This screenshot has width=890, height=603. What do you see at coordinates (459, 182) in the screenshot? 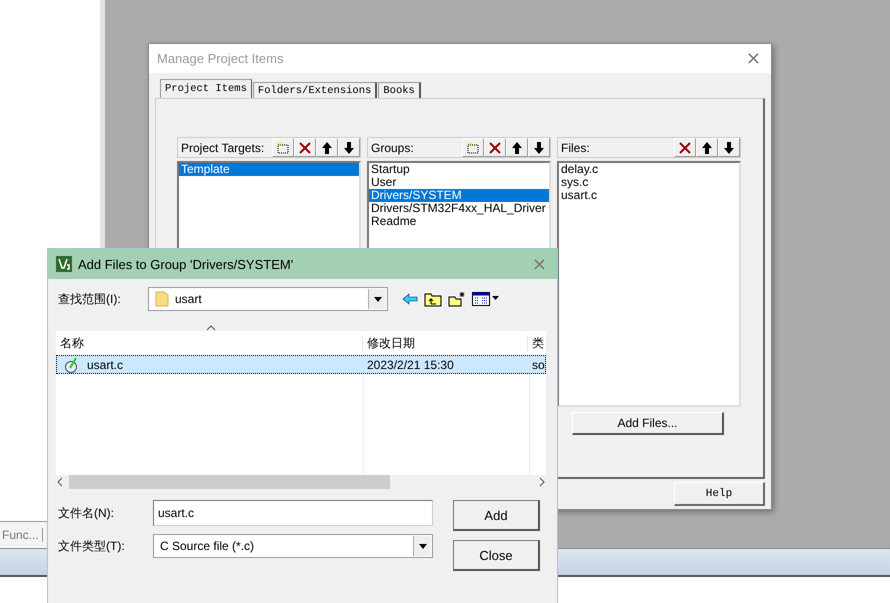
I see `list-item: User` at bounding box center [459, 182].